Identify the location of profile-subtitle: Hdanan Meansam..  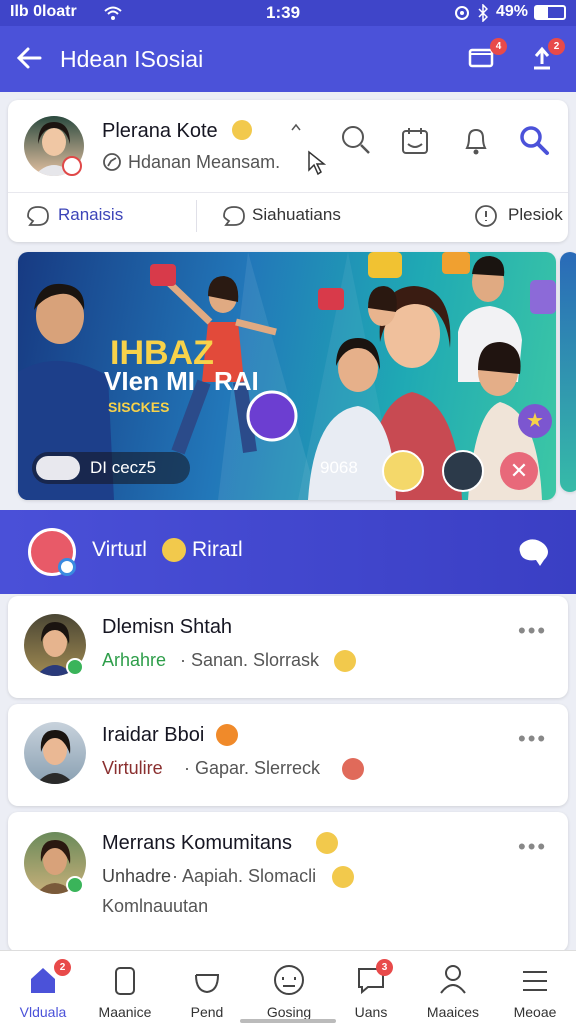
(204, 162).